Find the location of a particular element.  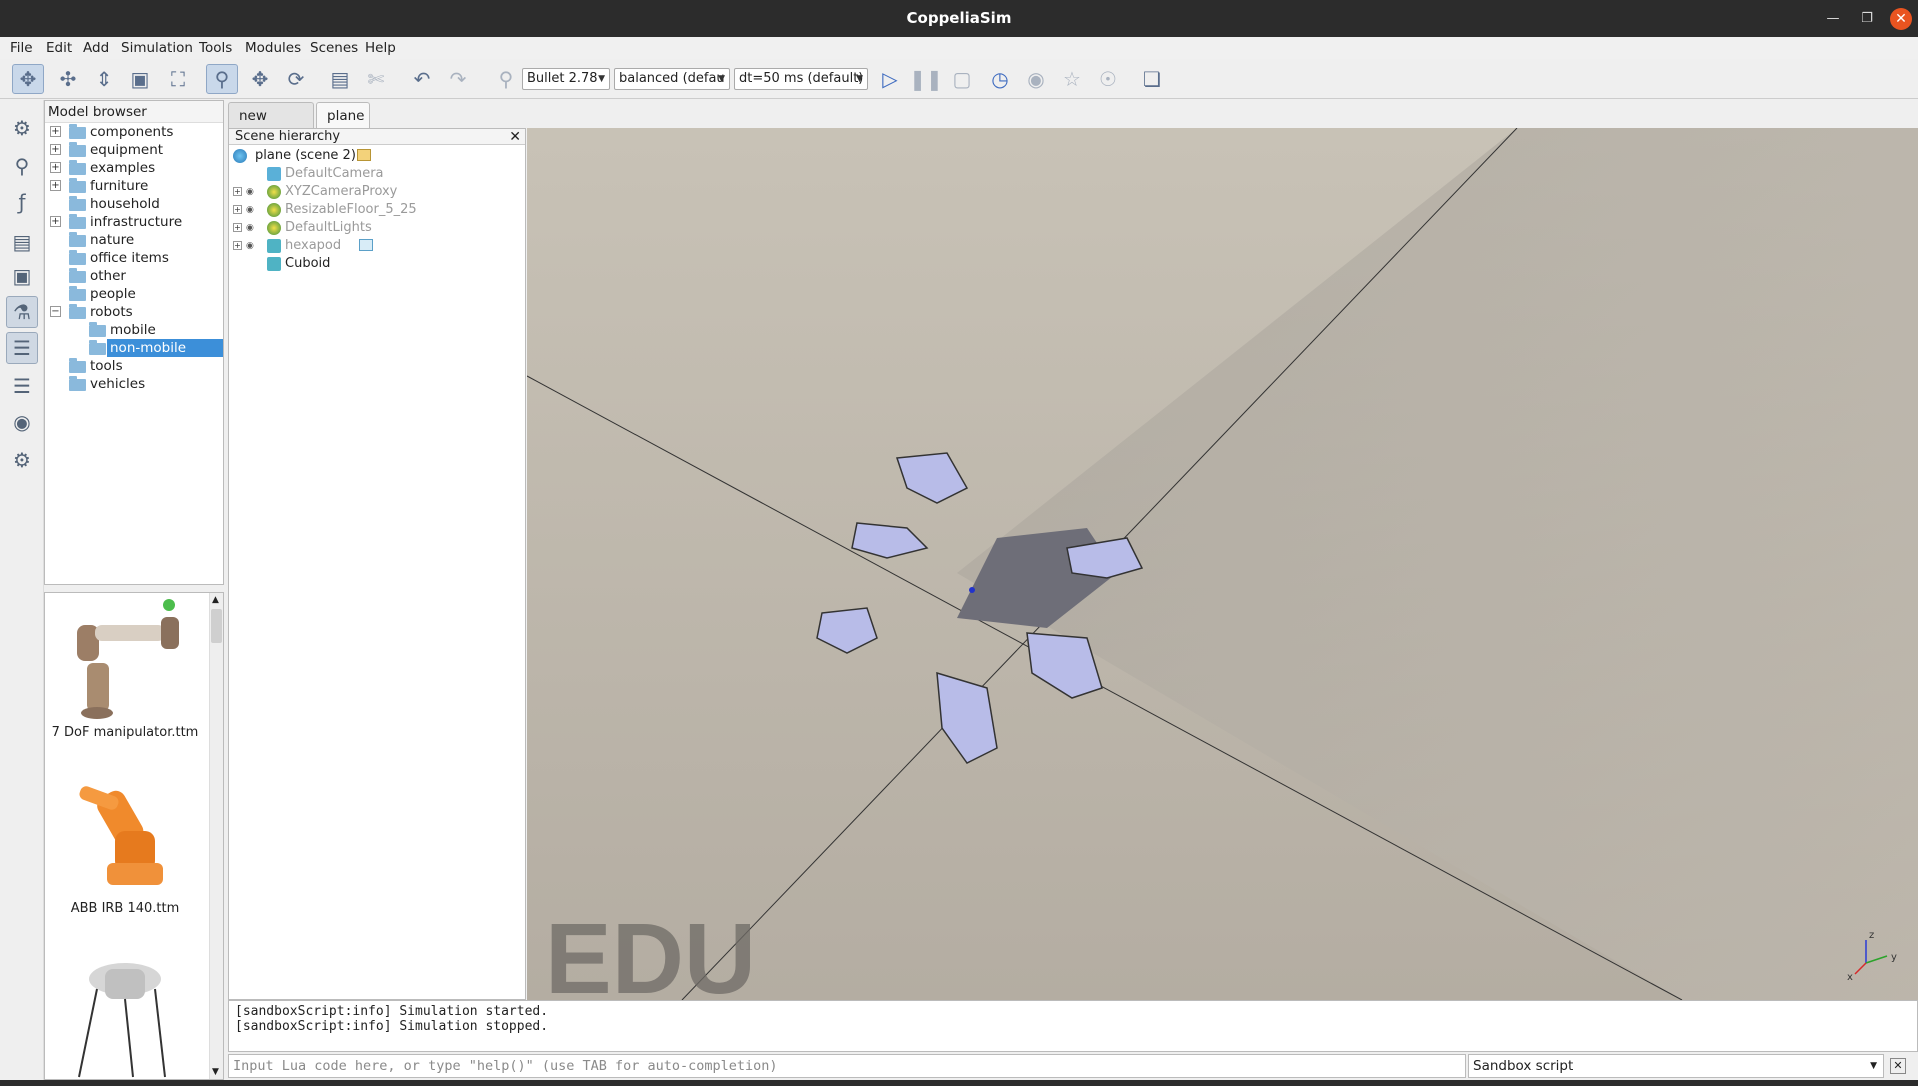

folder-vehicles: vehicles is located at coordinates (134, 384).